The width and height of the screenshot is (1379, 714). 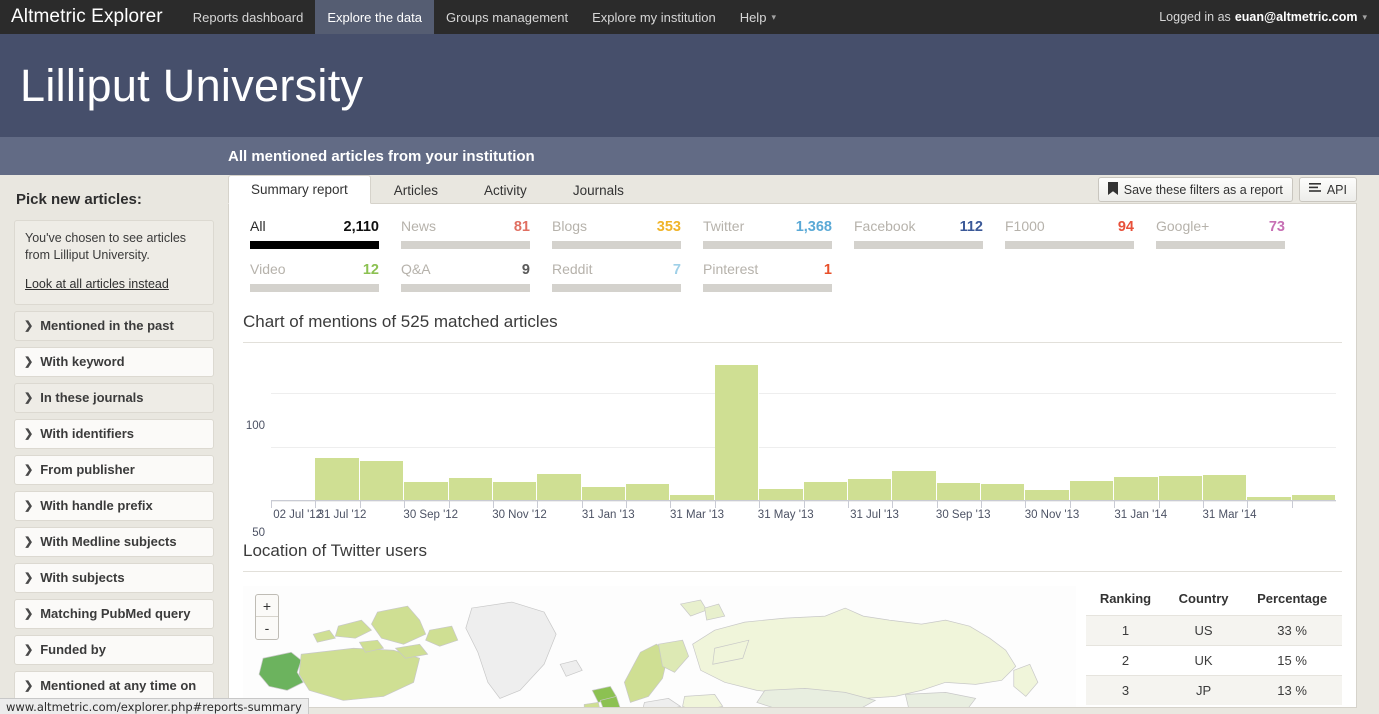 What do you see at coordinates (114, 541) in the screenshot?
I see `sidebar-item-with-medline-subjects: ❯ With Medline subjects` at bounding box center [114, 541].